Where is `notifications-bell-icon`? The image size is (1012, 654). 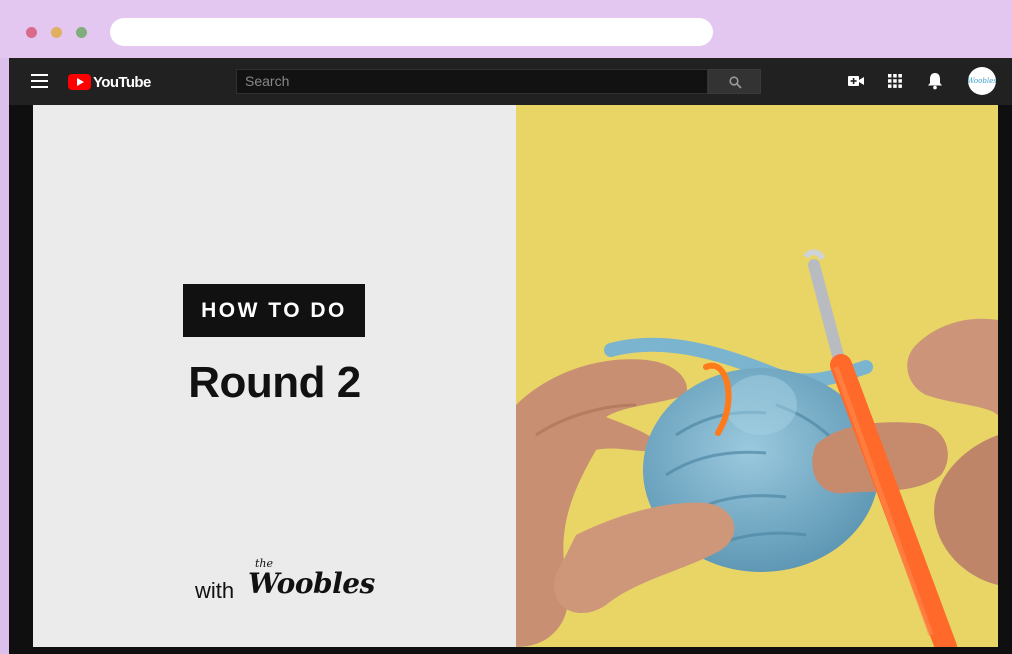
notifications-bell-icon is located at coordinates (935, 81).